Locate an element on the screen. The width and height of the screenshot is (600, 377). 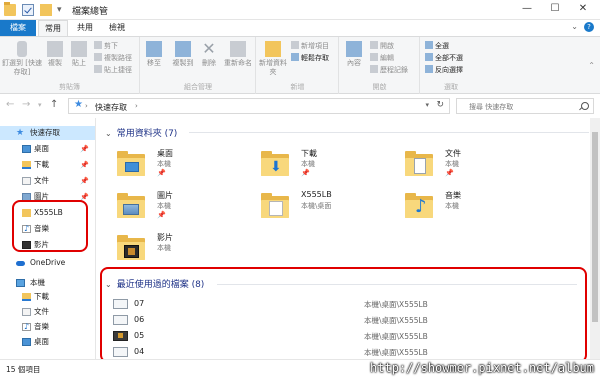
address-bar: ★ › 快速存取 › ▾ ↻ is located at coordinates (259, 106).